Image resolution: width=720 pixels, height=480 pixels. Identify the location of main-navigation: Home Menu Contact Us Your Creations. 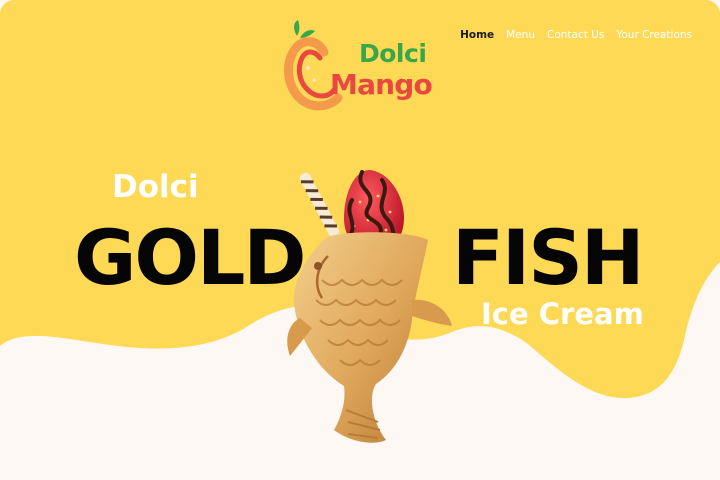
(576, 35).